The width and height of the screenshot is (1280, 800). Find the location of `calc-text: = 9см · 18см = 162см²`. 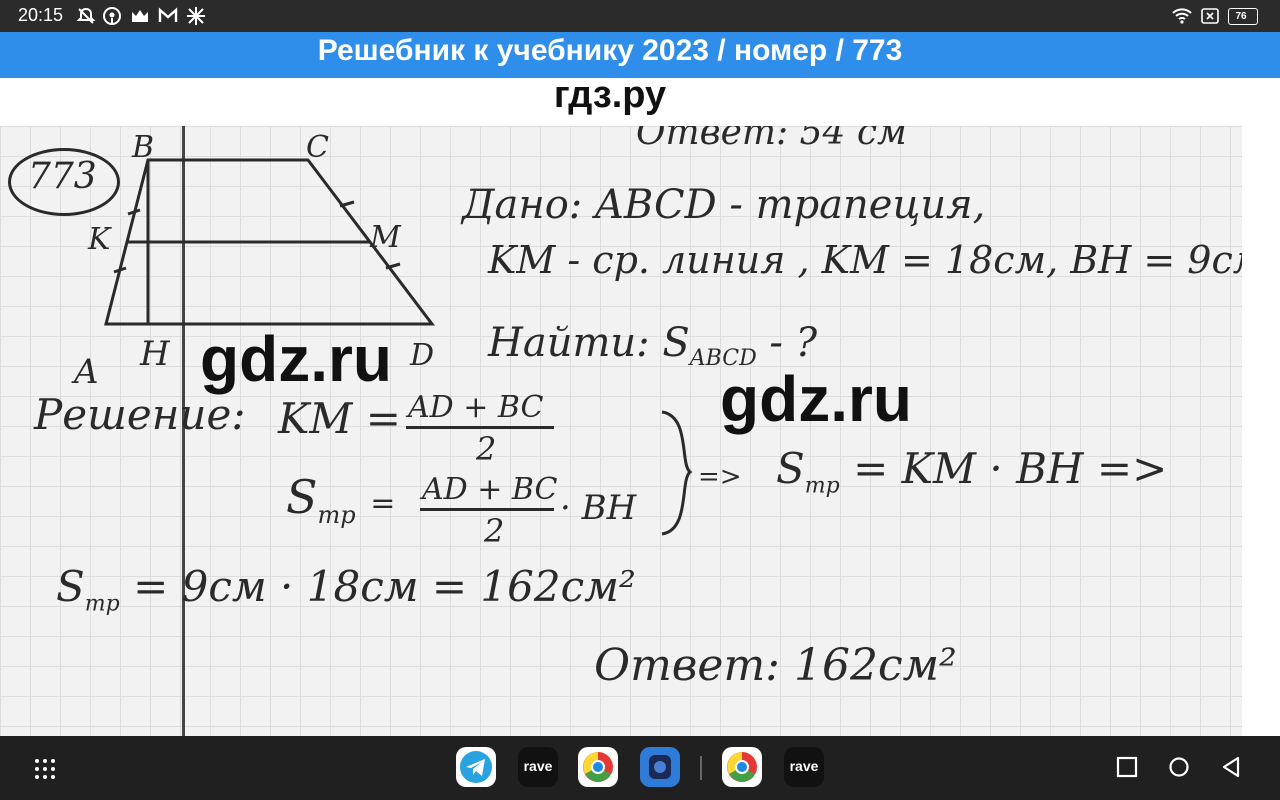

calc-text: = 9см · 18см = 162см² is located at coordinates (384, 586).